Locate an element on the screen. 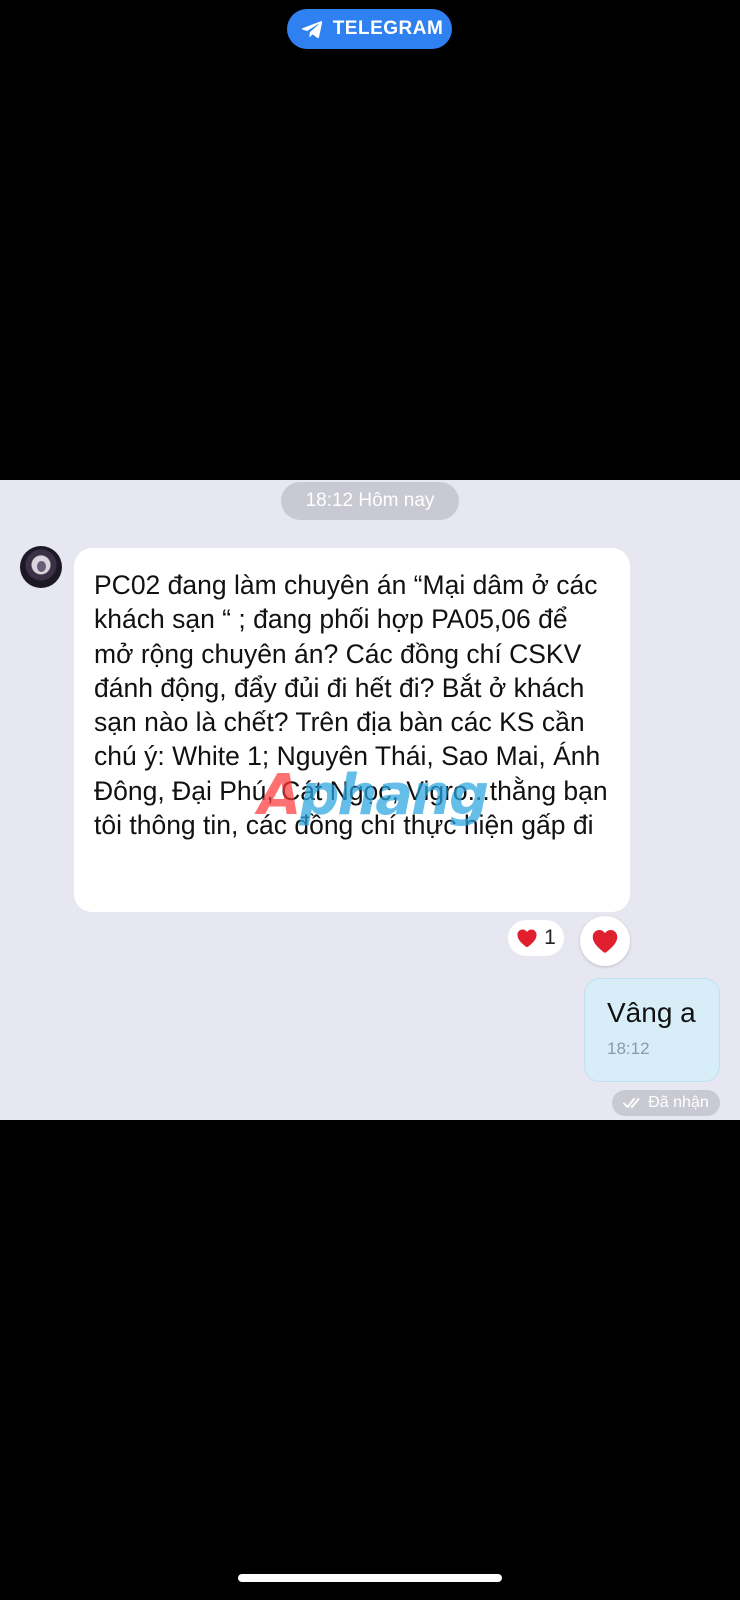 The height and width of the screenshot is (1600, 740). avatar-figure is located at coordinates (41, 566).